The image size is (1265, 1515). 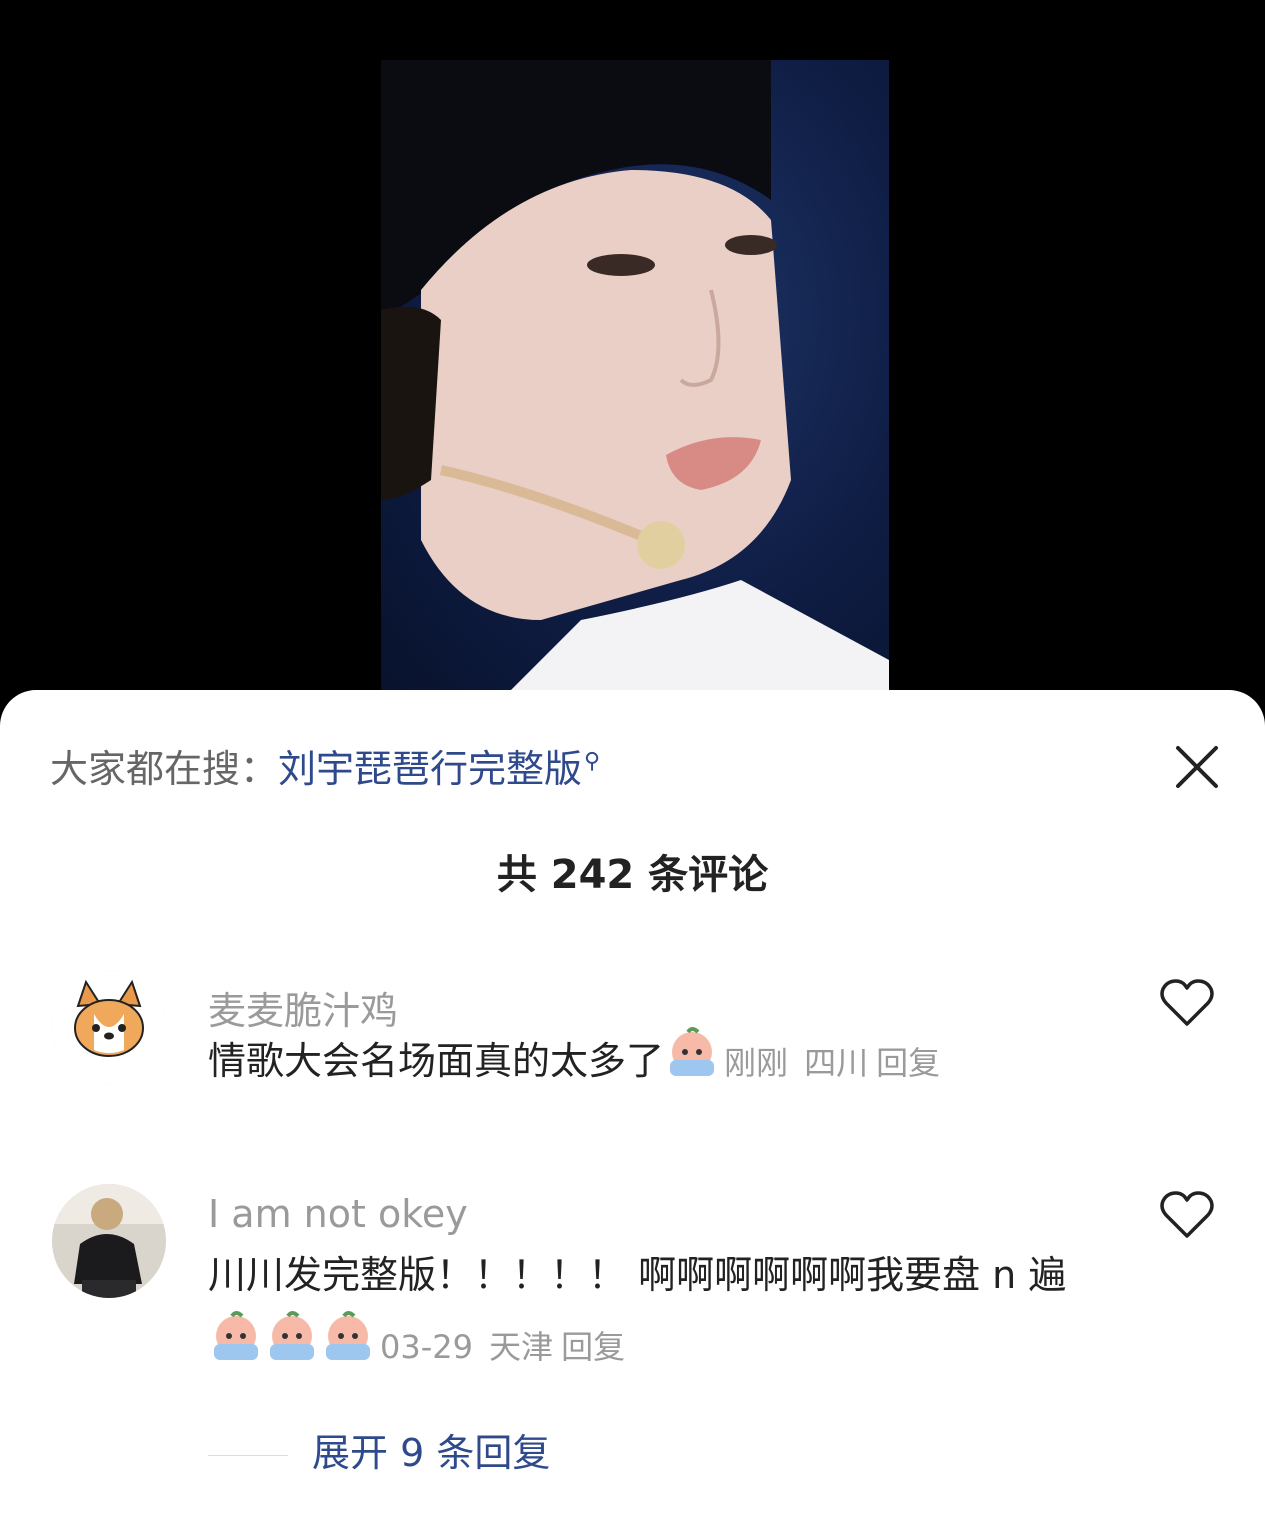 I want to click on corgi-avatar-icon, so click(x=109, y=1027).